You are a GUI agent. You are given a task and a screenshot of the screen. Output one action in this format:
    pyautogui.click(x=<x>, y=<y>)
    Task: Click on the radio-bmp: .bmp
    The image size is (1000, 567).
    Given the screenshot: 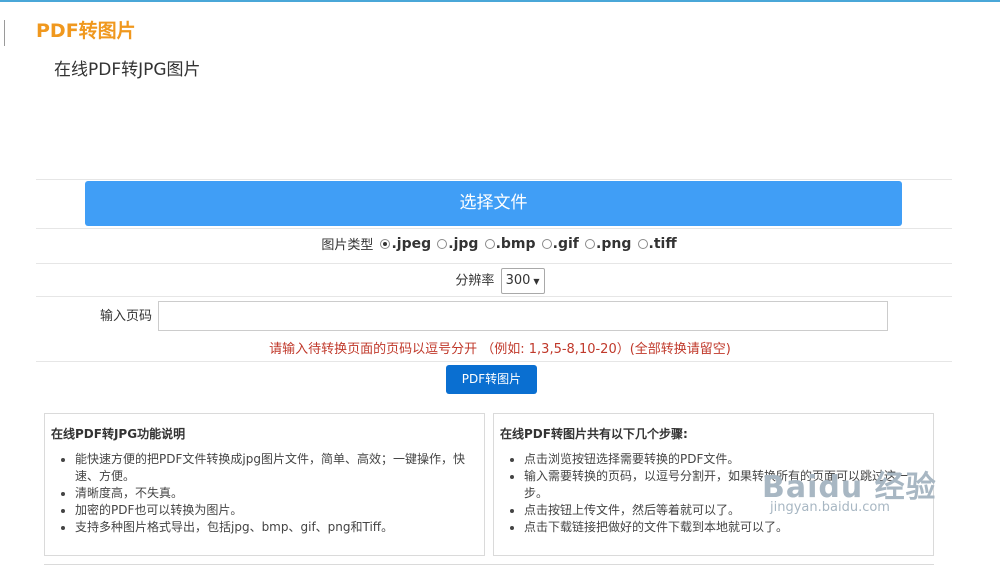 What is the action you would take?
    pyautogui.click(x=510, y=244)
    